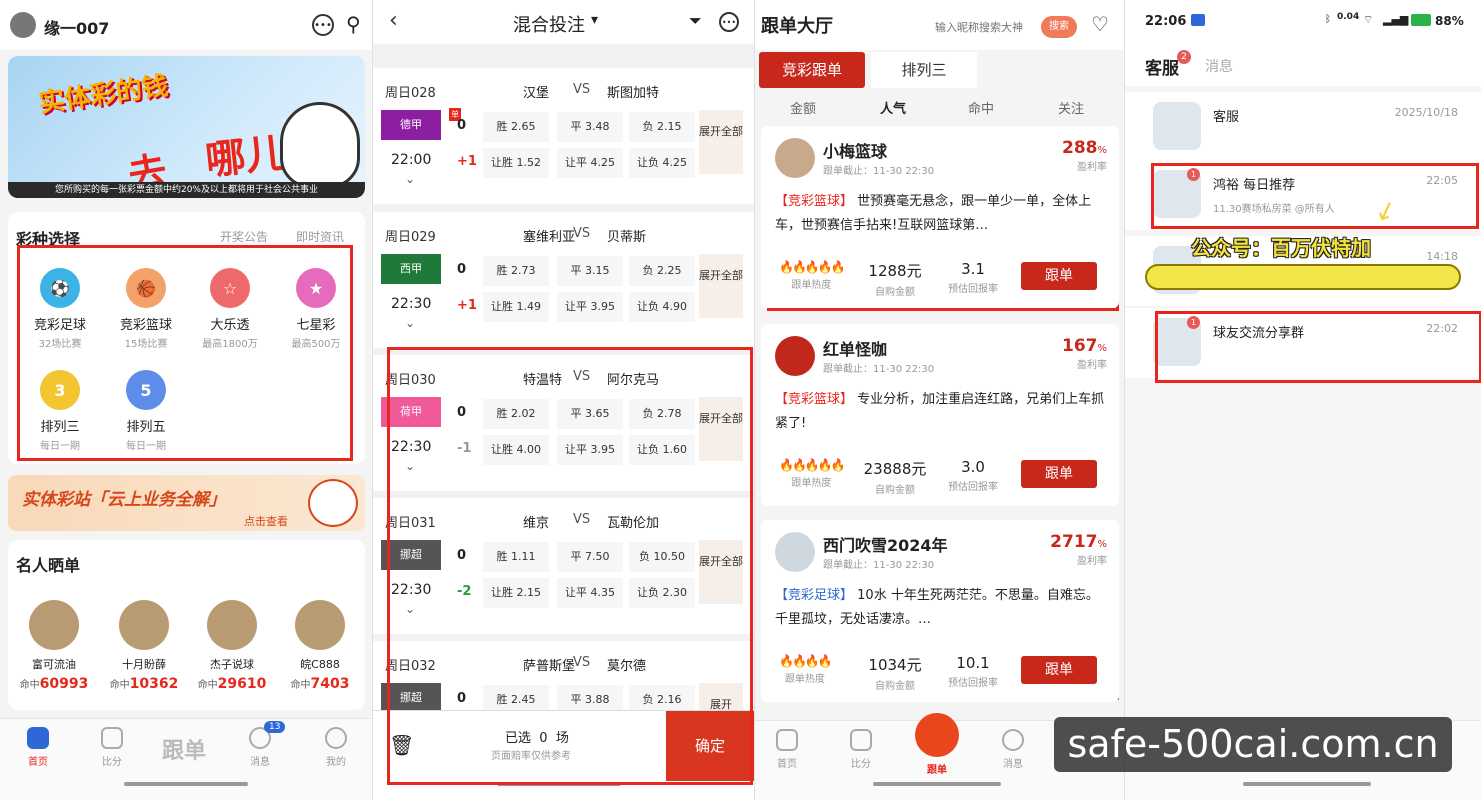 Image resolution: width=1481 pixels, height=800 pixels. Describe the element at coordinates (516, 593) in the screenshot. I see `odds-cell: 让胜 2.15` at that location.